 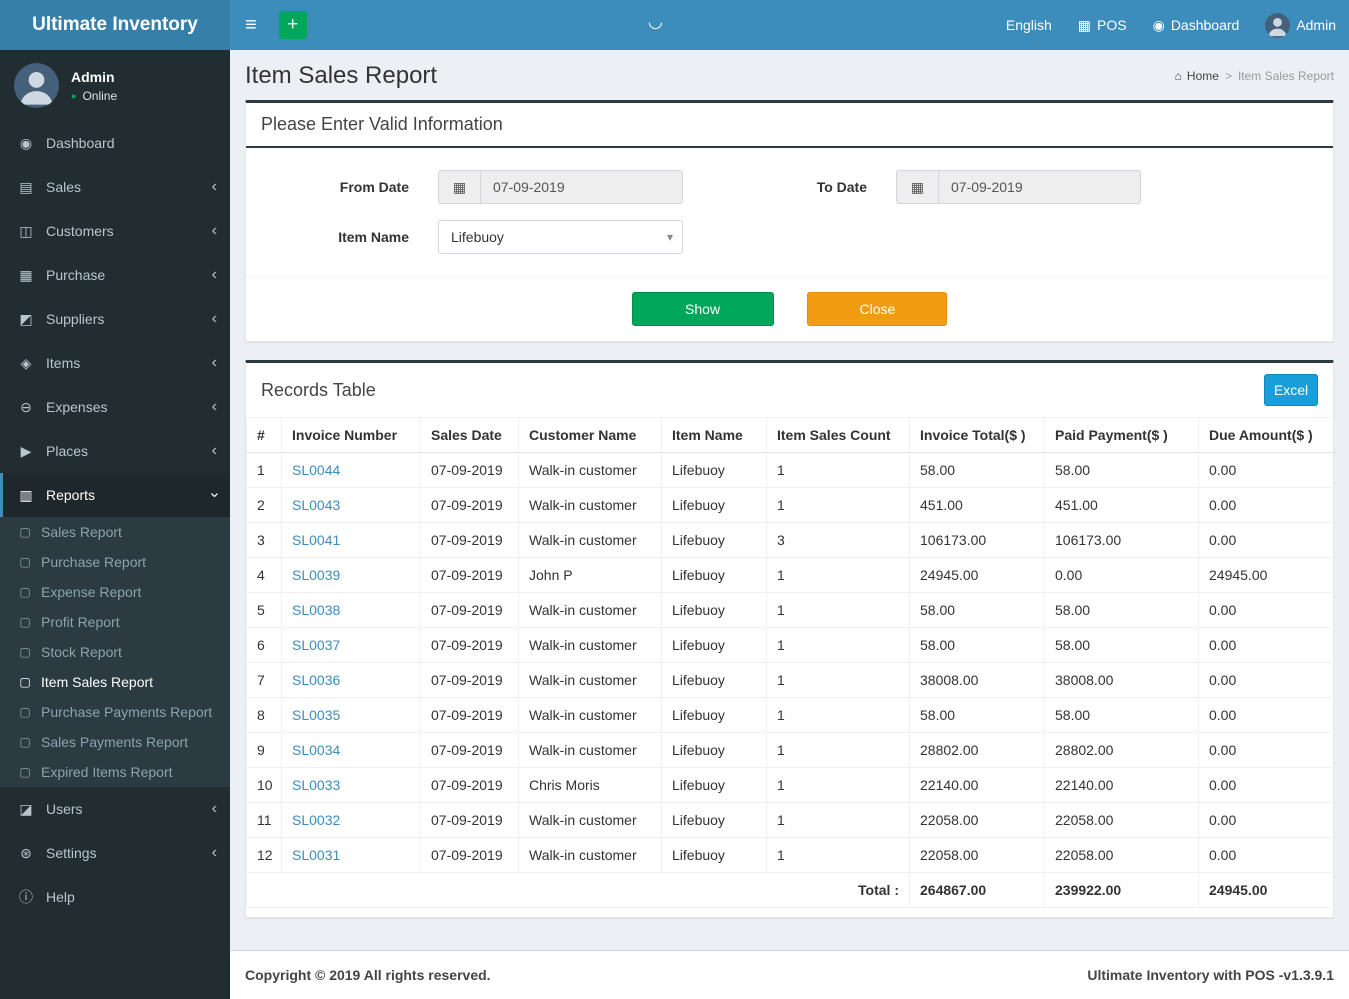 What do you see at coordinates (578, 890) in the screenshot?
I see `total-label: Total :` at bounding box center [578, 890].